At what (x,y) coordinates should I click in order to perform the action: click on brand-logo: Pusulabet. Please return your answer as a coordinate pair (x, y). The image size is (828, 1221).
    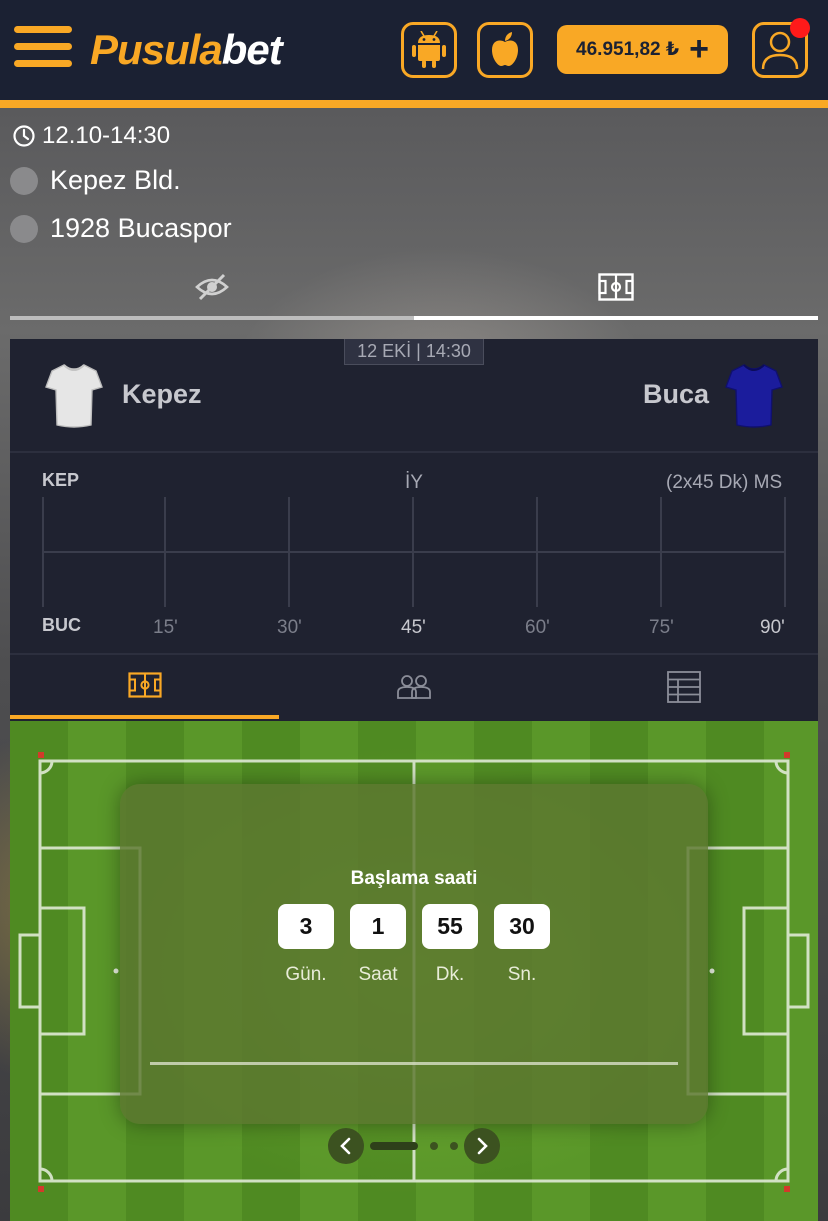
    Looking at the image, I should click on (186, 50).